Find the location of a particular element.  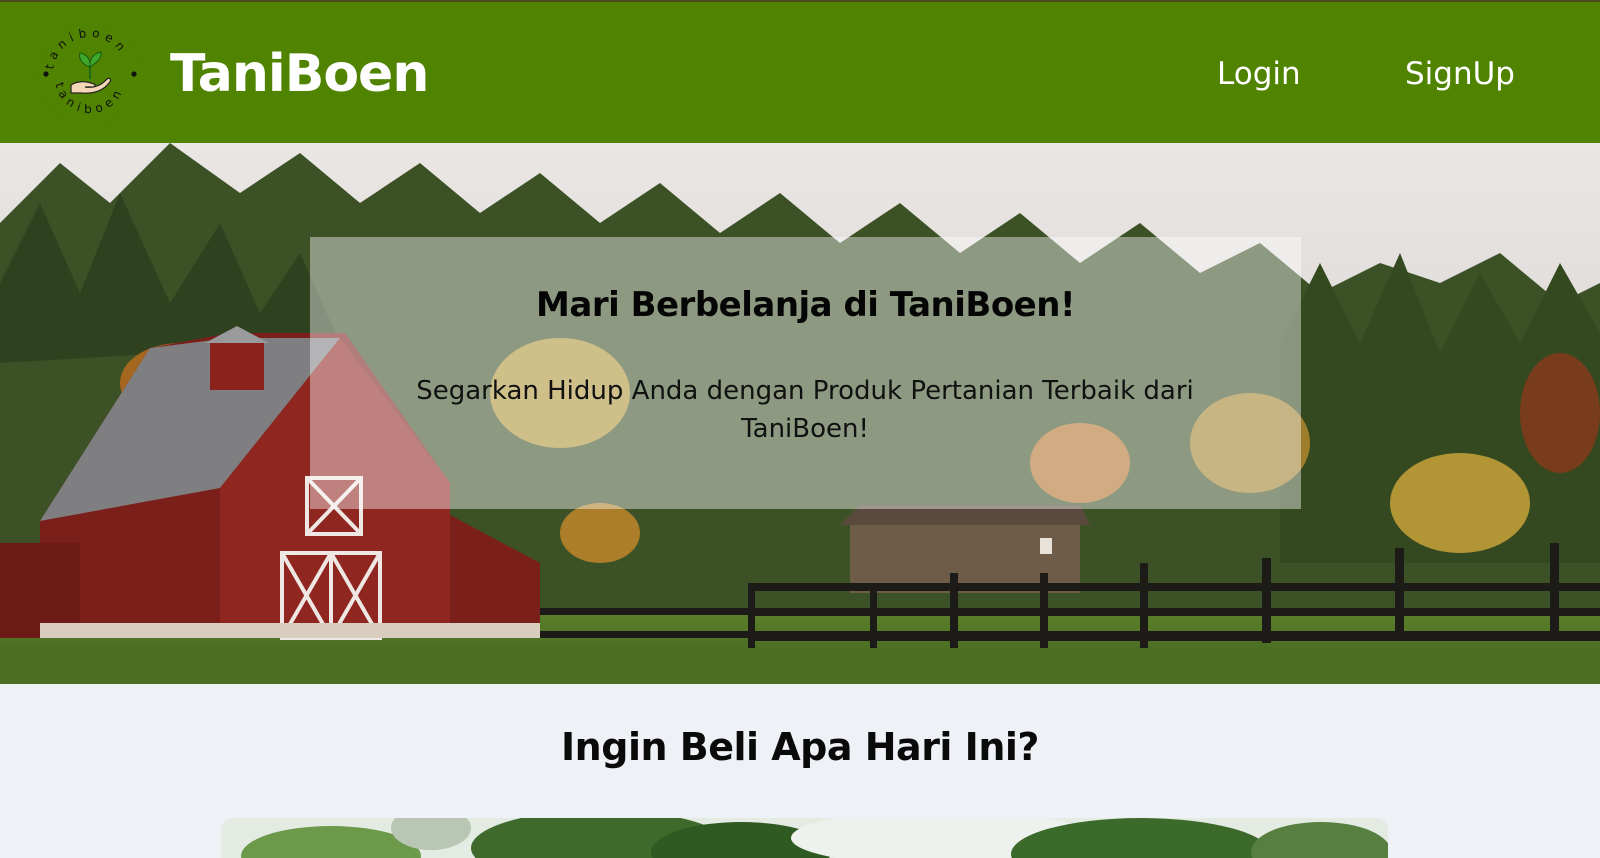

logo-badge: taniboen taniboen is located at coordinates (90, 74).